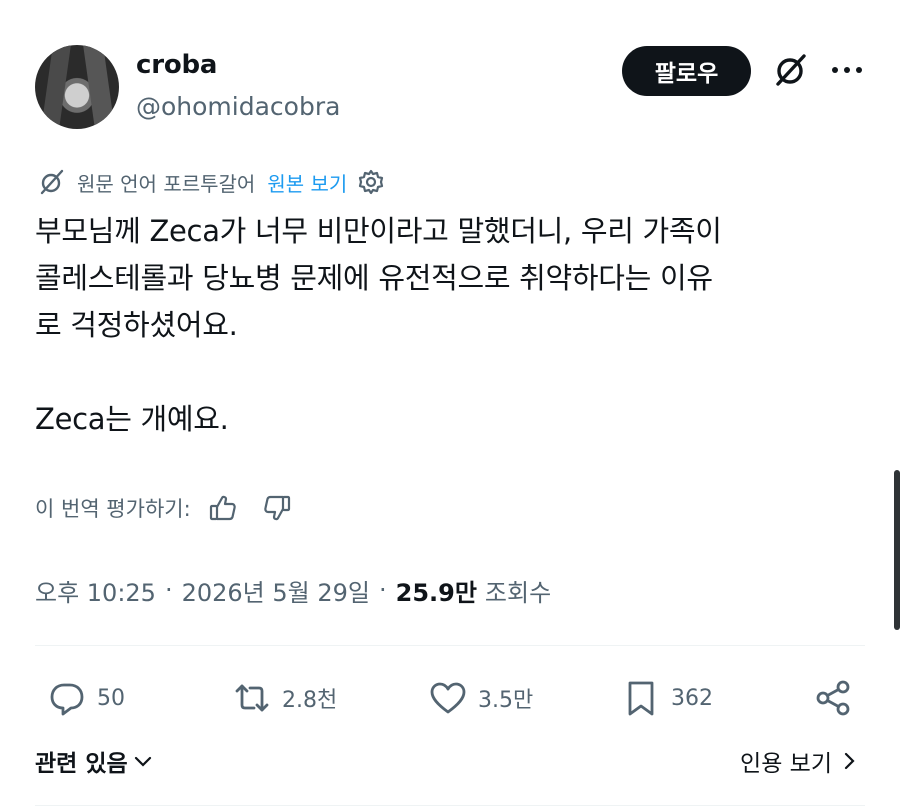 This screenshot has height=809, width=900. What do you see at coordinates (77, 87) in the screenshot?
I see `avatar` at bounding box center [77, 87].